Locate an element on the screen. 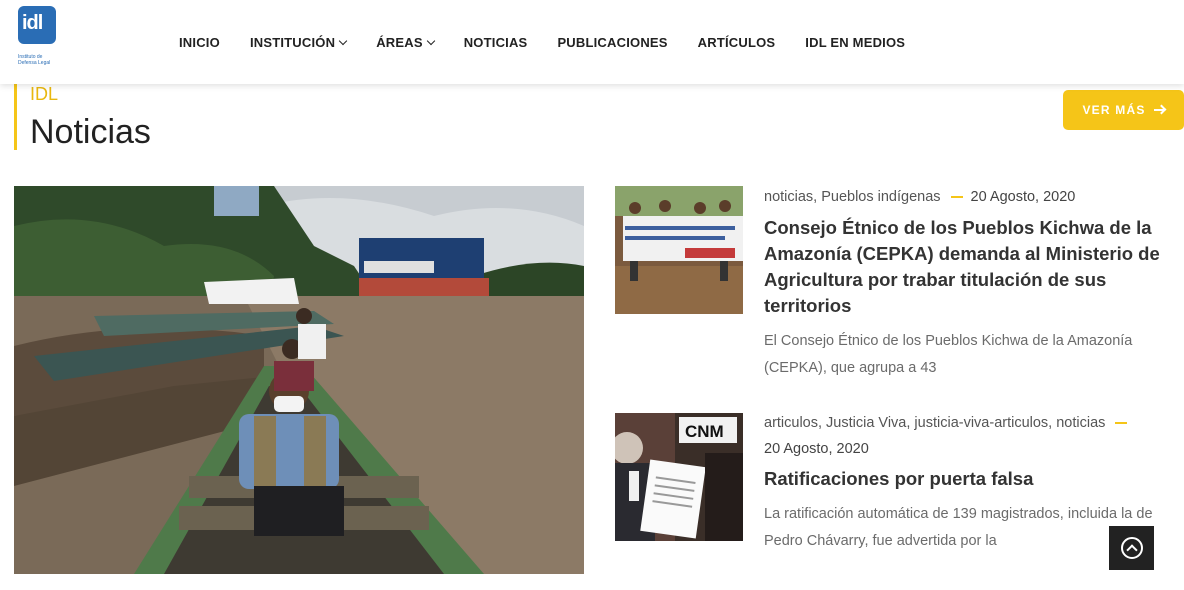 The width and height of the screenshot is (1184, 590). nav-idl-en-medios: IDL EN MEDIOS is located at coordinates (855, 42).